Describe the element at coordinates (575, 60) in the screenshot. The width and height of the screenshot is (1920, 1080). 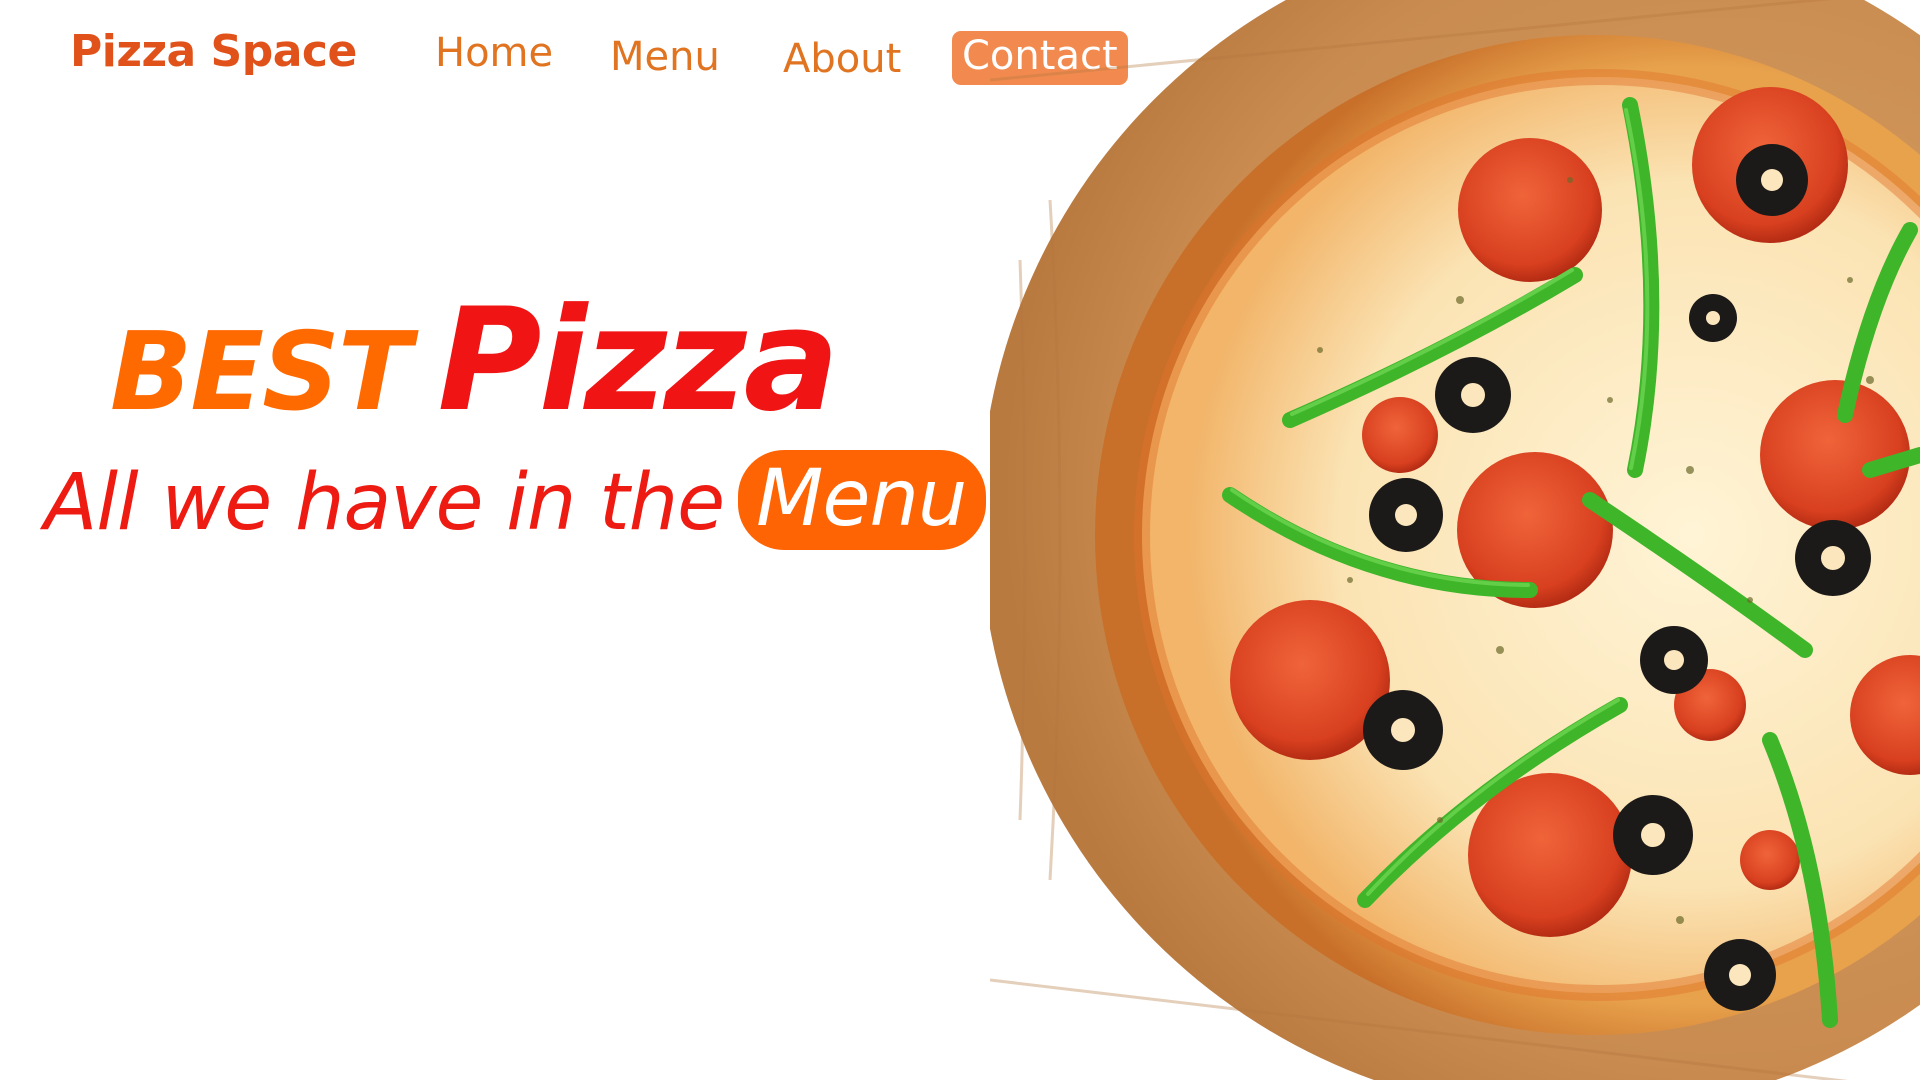
I see `top-navigation: Pizza Space Home Menu About Contact` at that location.